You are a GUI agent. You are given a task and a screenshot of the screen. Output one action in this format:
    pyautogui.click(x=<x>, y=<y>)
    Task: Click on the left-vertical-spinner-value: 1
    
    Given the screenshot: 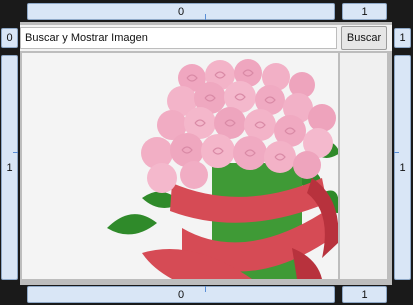 What is the action you would take?
    pyautogui.click(x=9, y=167)
    